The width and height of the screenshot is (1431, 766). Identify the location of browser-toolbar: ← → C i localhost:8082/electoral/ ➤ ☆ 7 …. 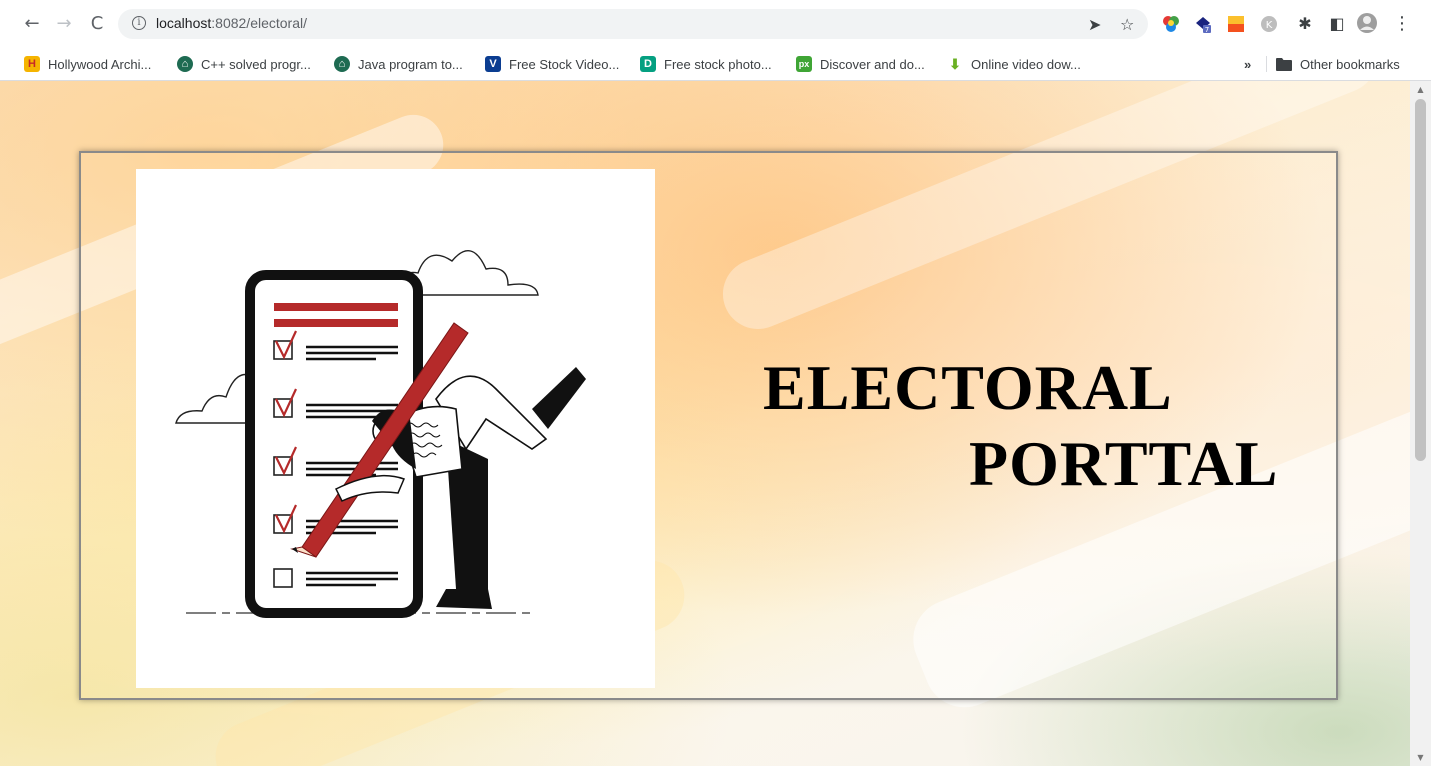
(715, 24).